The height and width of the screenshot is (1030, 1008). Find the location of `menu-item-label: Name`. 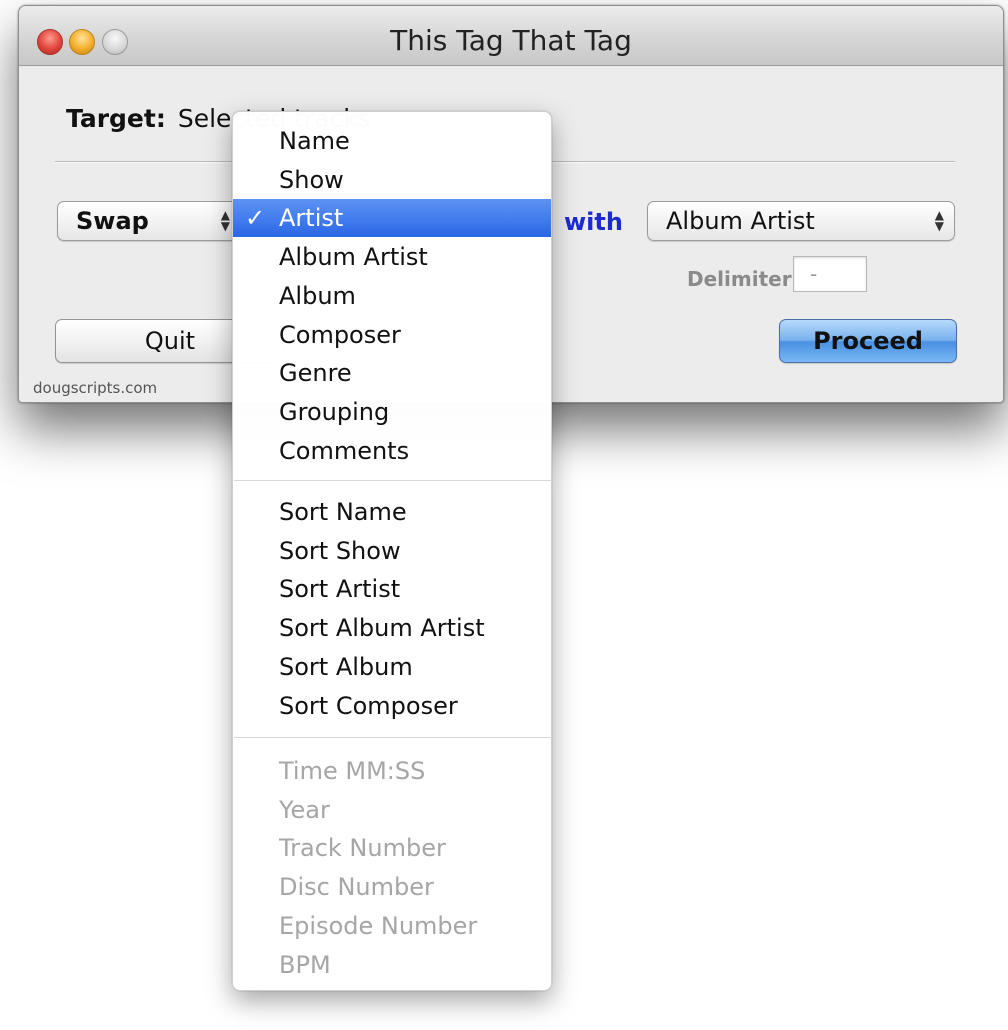

menu-item-label: Name is located at coordinates (314, 141).